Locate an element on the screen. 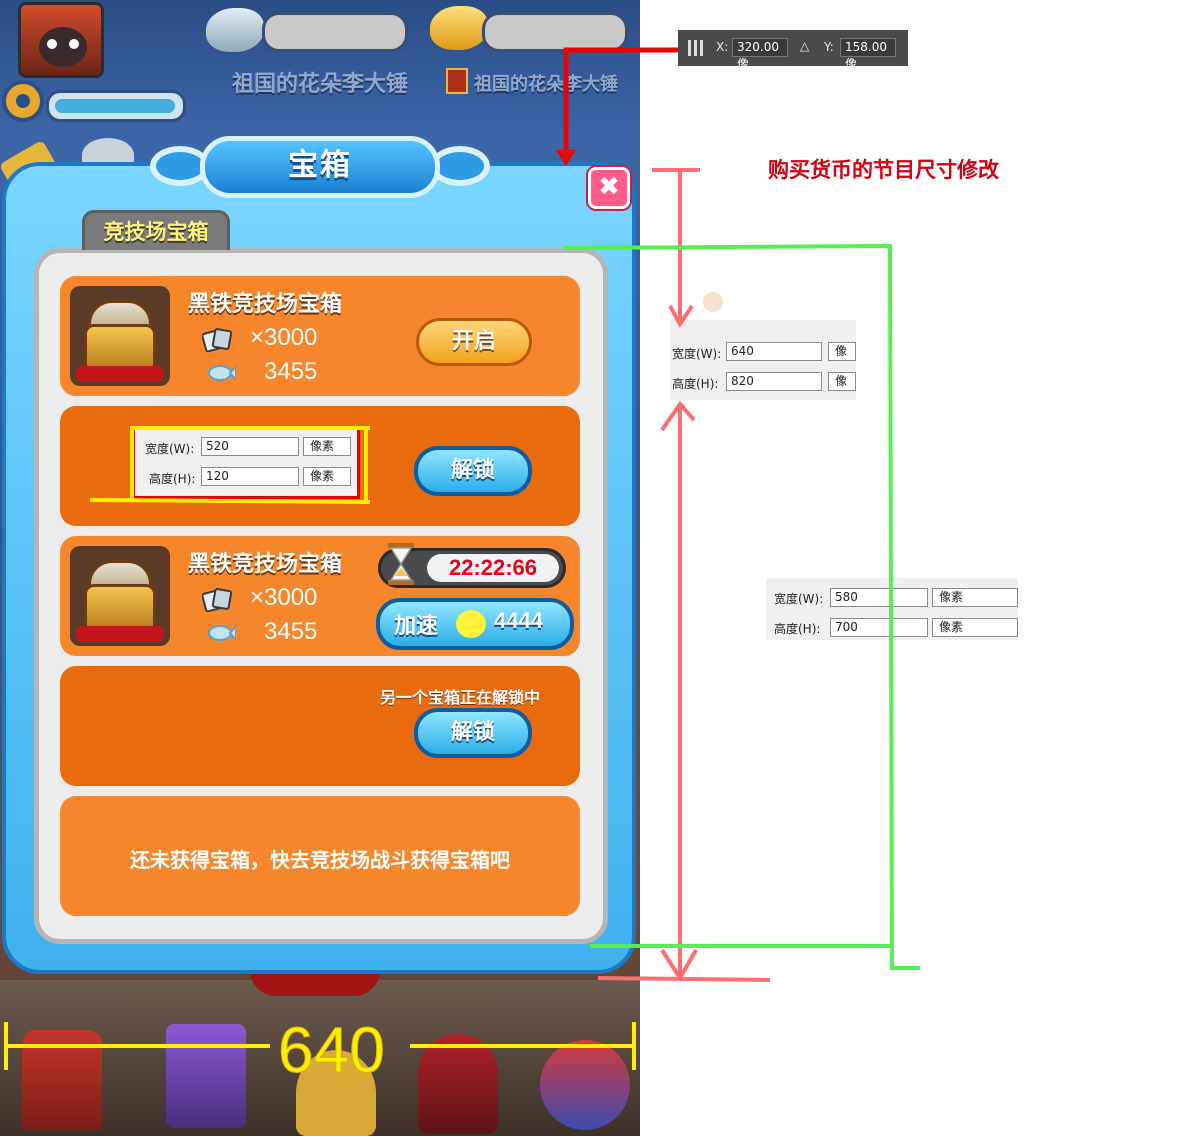  experience-bar is located at coordinates (116, 106).